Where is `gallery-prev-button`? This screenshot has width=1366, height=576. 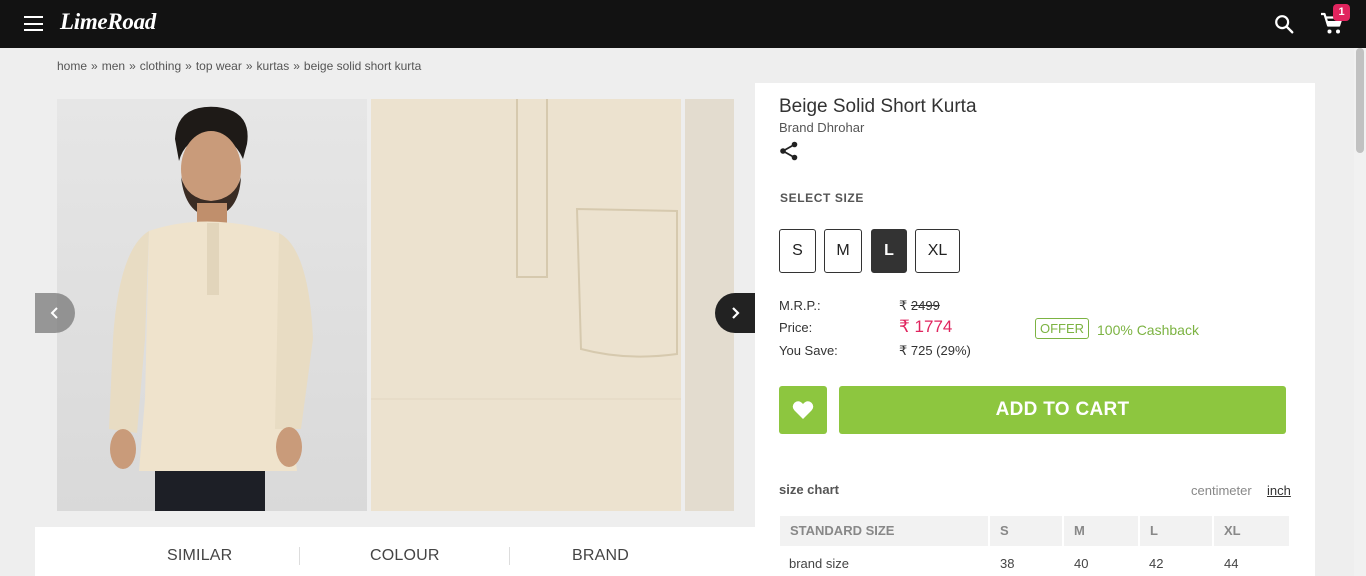
gallery-prev-button is located at coordinates (55, 313).